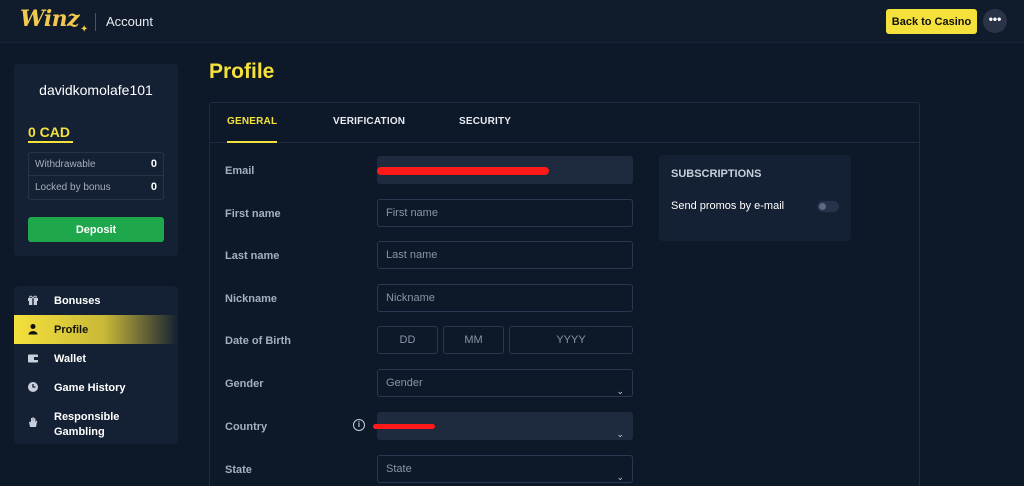  I want to click on last-name-input, so click(505, 255).